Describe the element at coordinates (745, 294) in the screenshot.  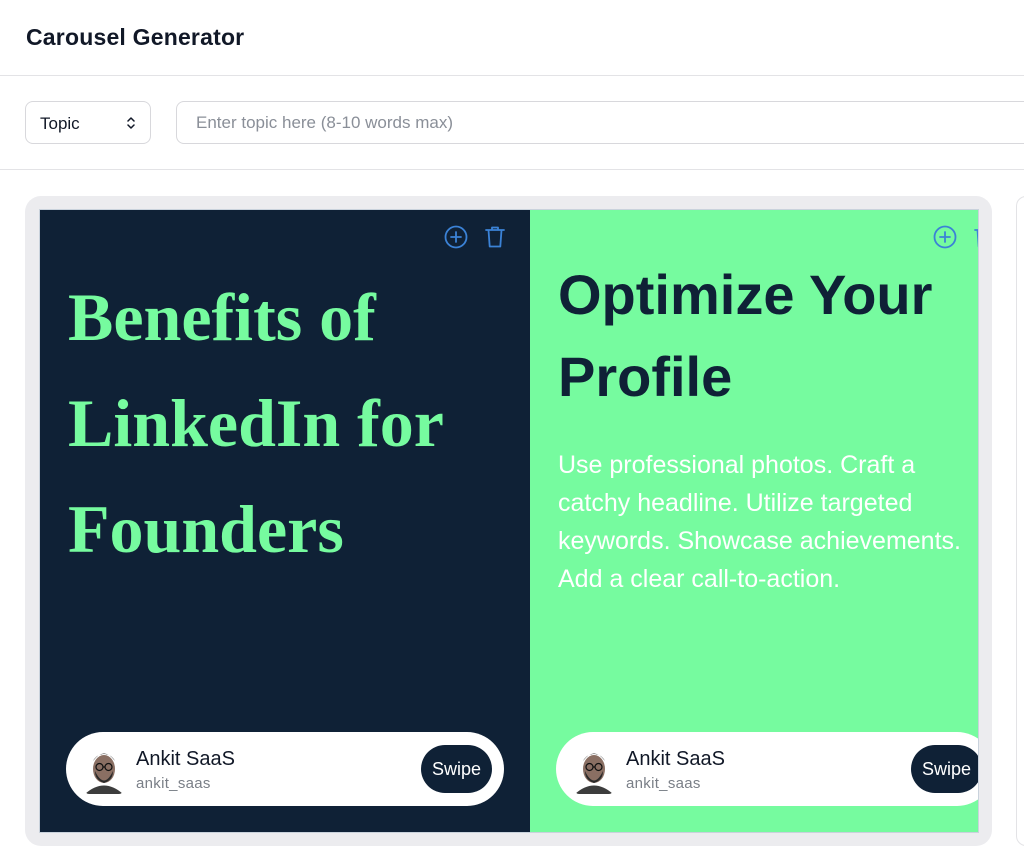
I see `slide-title-line: Optimize Your` at that location.